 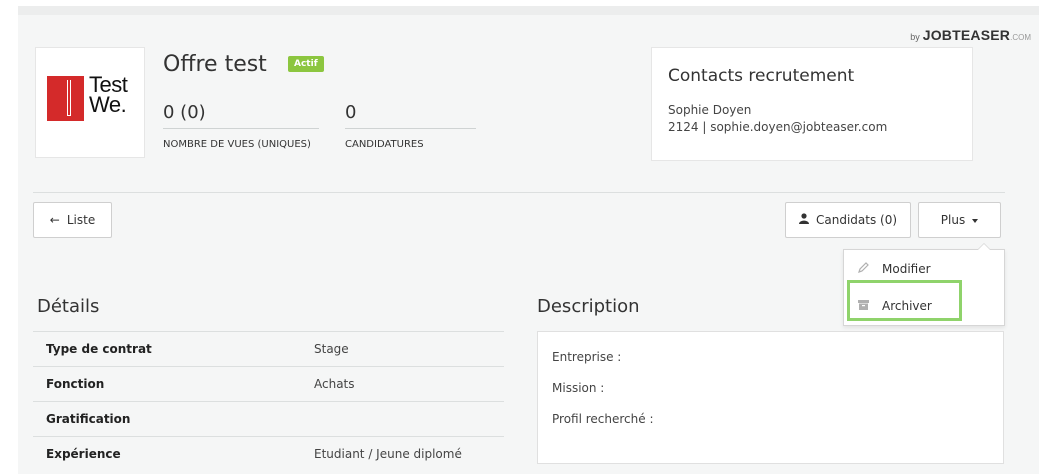 What do you see at coordinates (578, 388) in the screenshot?
I see `description-field: Mission :` at bounding box center [578, 388].